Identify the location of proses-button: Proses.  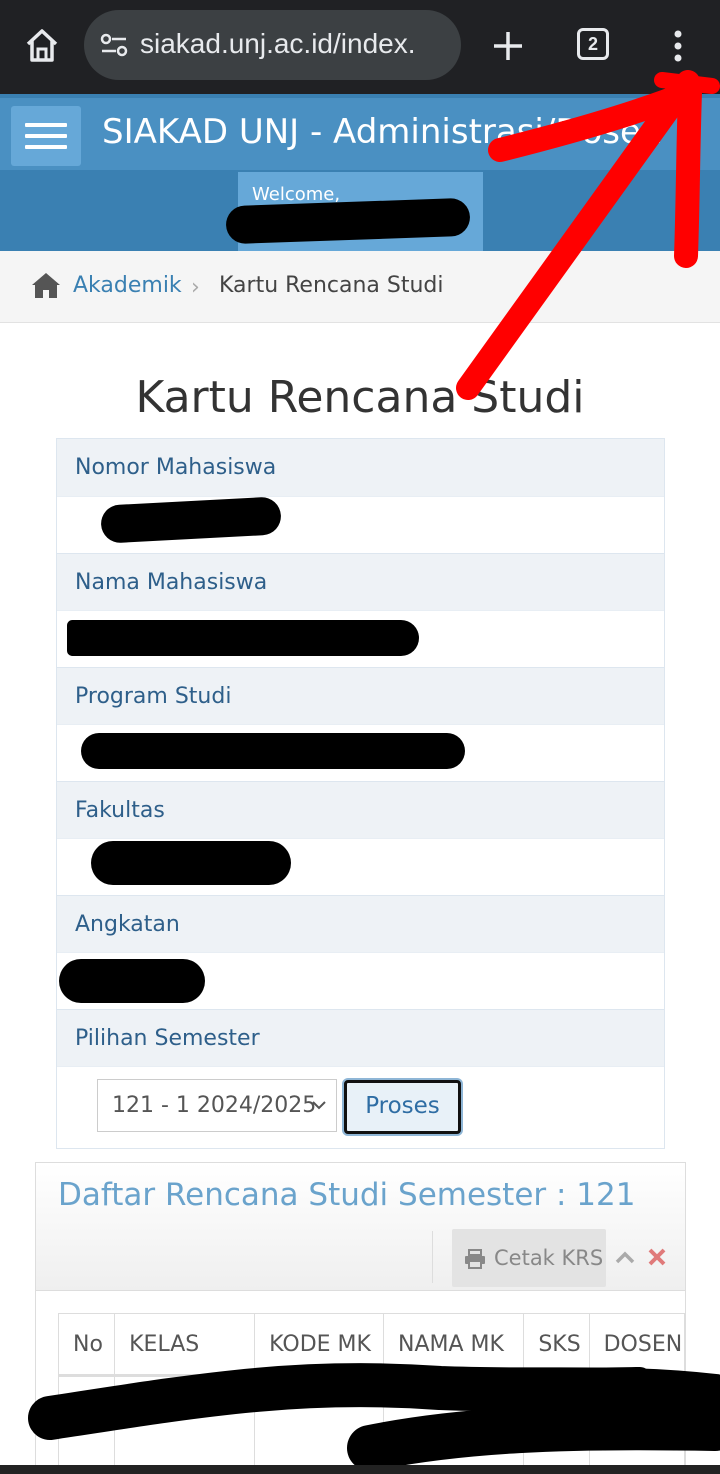
(402, 1107).